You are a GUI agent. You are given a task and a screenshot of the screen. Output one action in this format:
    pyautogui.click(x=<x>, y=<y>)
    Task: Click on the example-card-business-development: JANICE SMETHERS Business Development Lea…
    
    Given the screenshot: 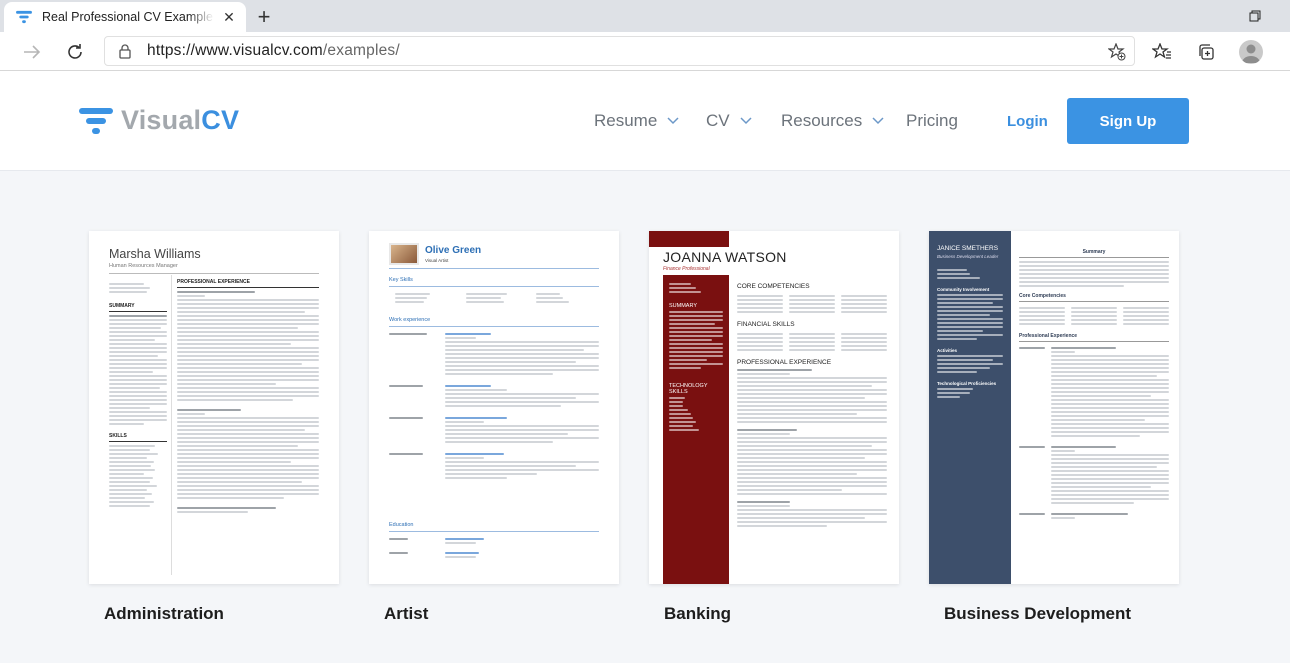 What is the action you would take?
    pyautogui.click(x=1054, y=407)
    